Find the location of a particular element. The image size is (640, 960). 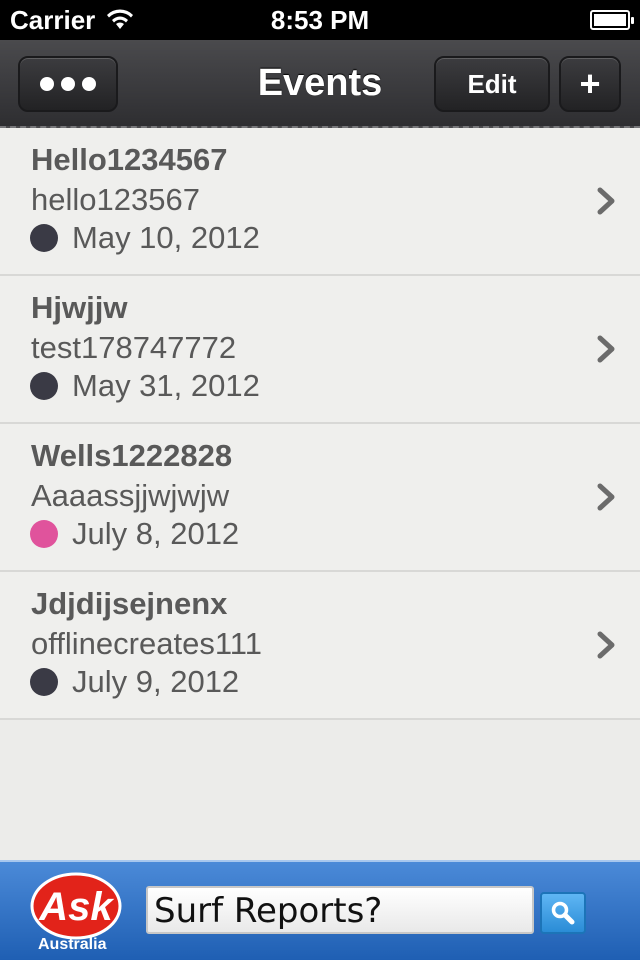

event-title: Jdjdijsejnenx is located at coordinates (129, 603).